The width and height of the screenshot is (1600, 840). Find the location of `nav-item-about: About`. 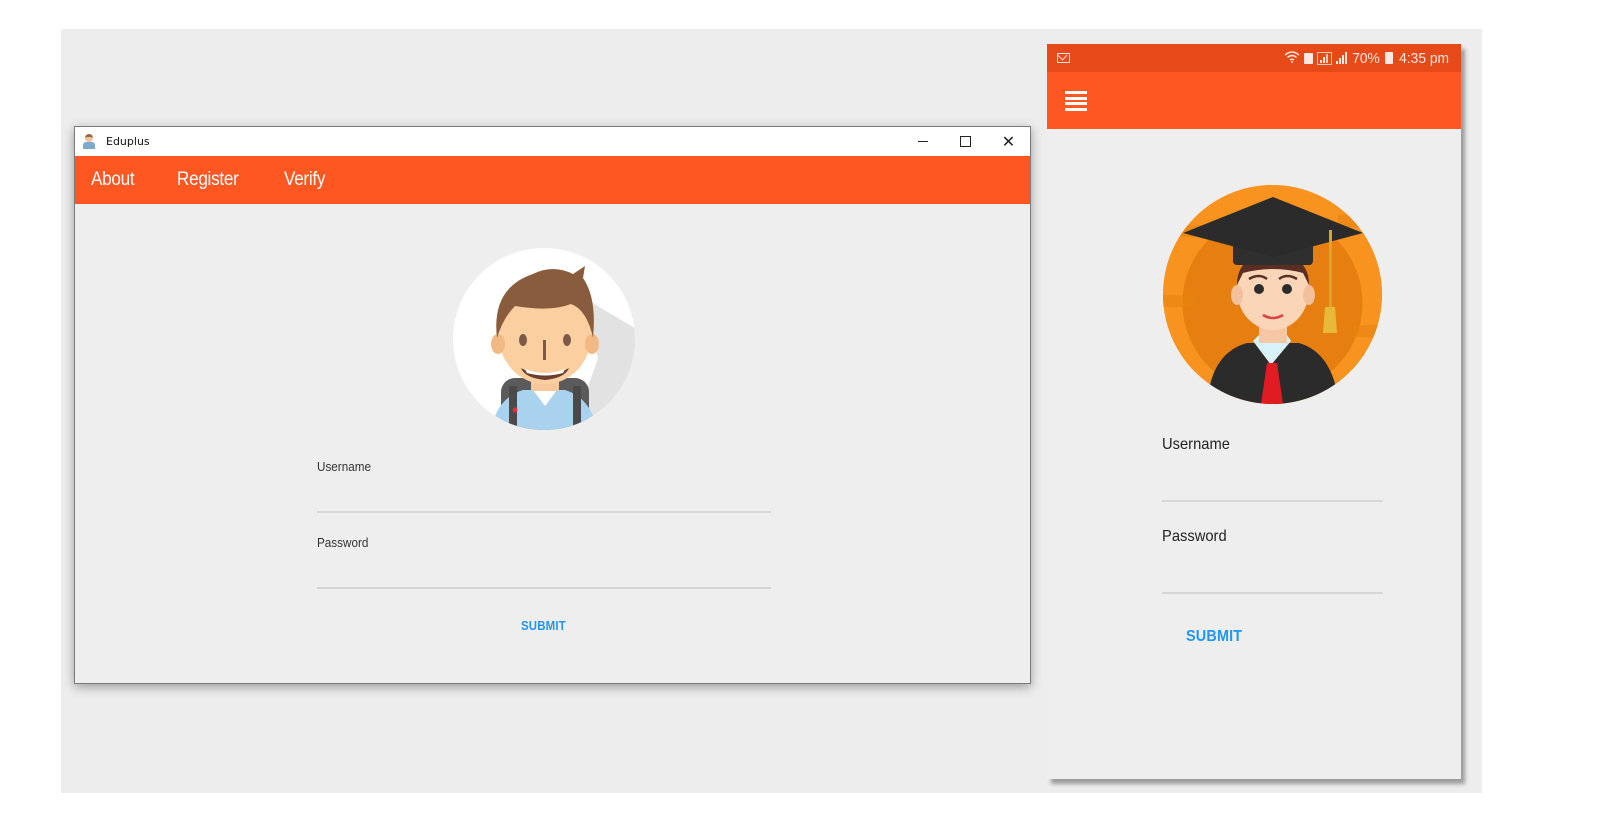

nav-item-about: About is located at coordinates (113, 180).